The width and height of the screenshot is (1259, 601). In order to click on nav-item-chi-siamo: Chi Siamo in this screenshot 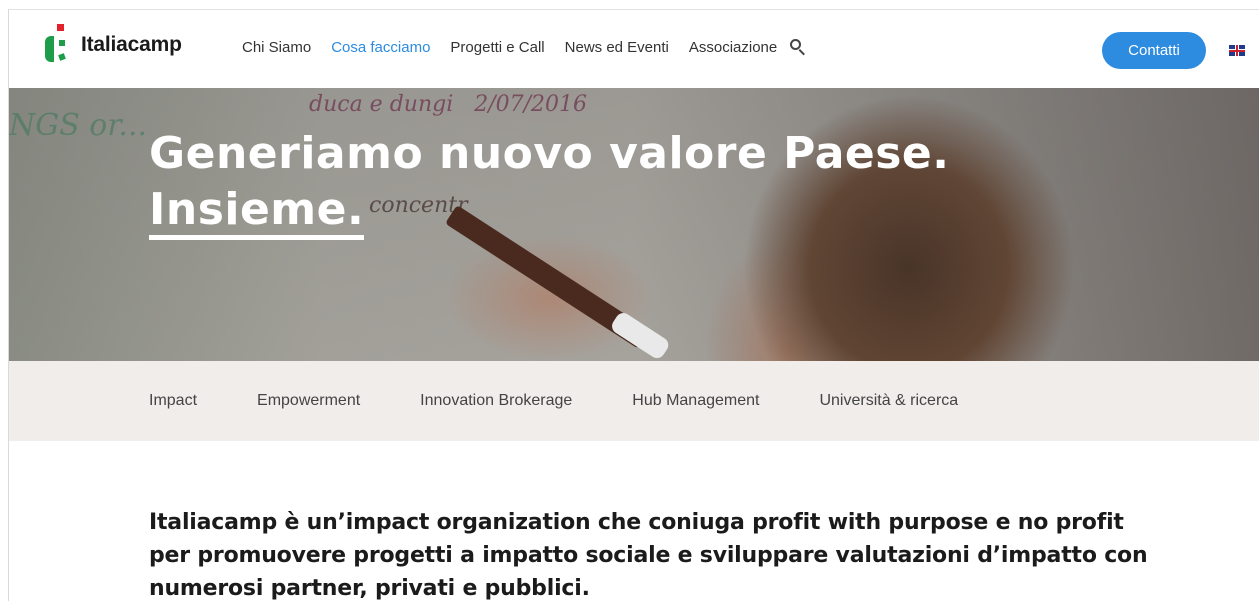, I will do `click(276, 47)`.